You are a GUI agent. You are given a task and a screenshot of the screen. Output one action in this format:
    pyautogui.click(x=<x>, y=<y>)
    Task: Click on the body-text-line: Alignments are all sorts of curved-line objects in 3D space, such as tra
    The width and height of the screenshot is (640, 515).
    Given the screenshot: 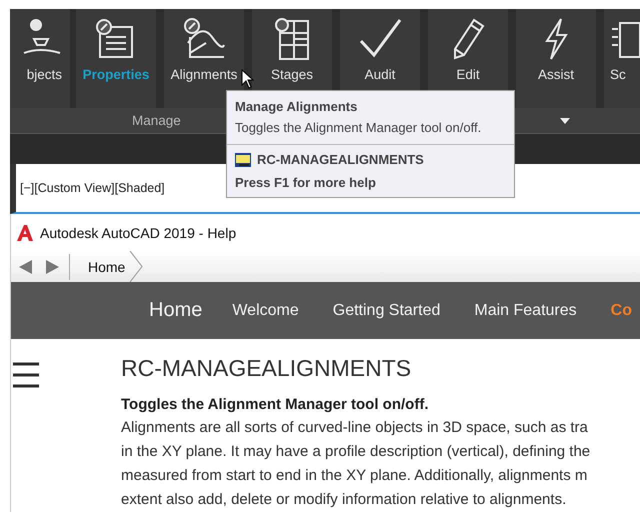 What is the action you would take?
    pyautogui.click(x=355, y=428)
    